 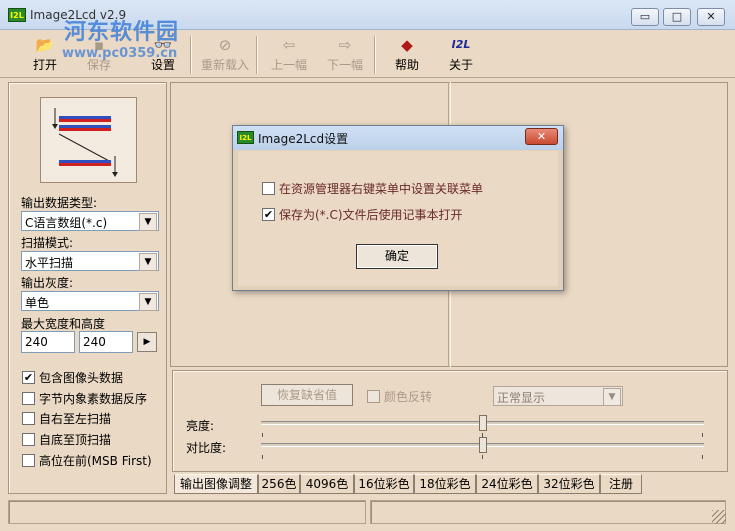 What do you see at coordinates (59, 203) in the screenshot?
I see `output-type-label: 输出数据类型:` at bounding box center [59, 203].